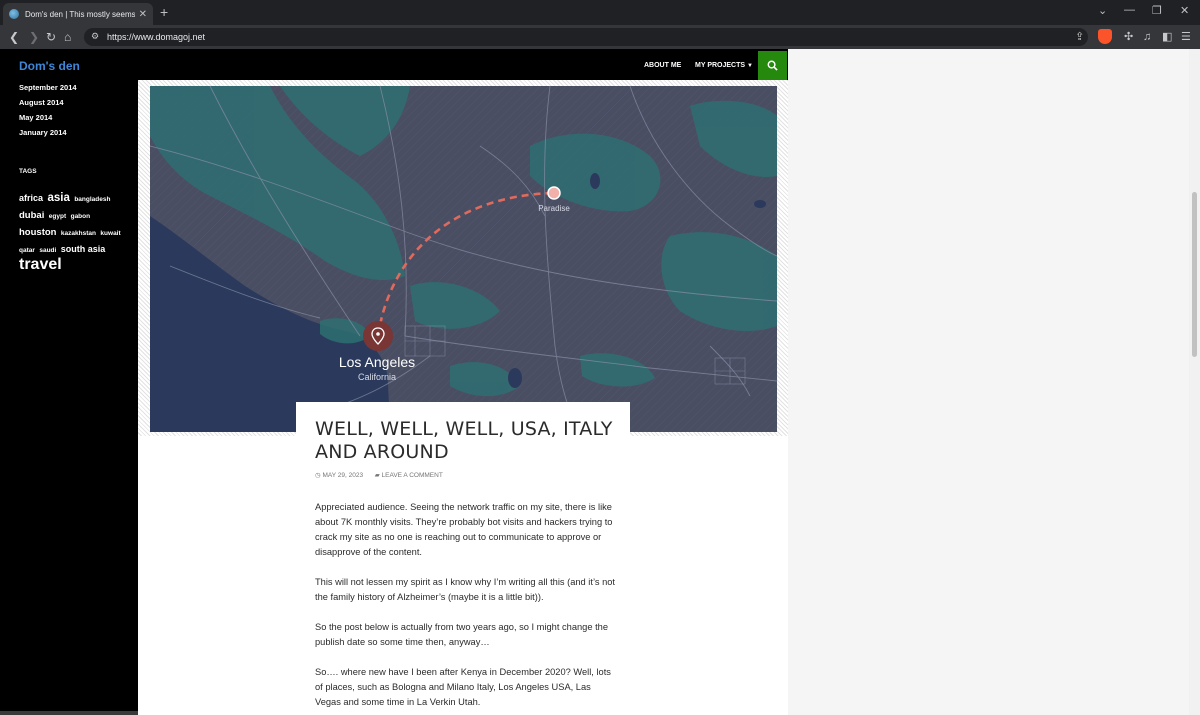 This screenshot has height=715, width=1200. What do you see at coordinates (48, 117) in the screenshot?
I see `archive-link: May 2014` at bounding box center [48, 117].